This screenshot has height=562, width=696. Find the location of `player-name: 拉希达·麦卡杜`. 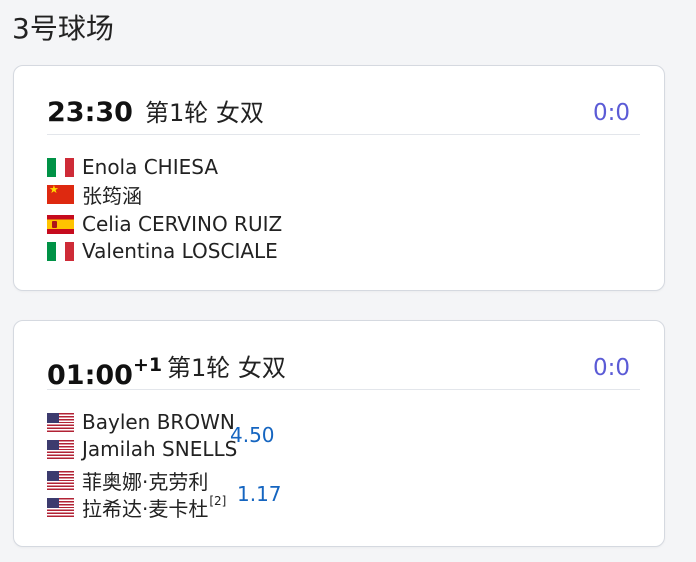

player-name: 拉希达·麦卡杜 is located at coordinates (145, 508).